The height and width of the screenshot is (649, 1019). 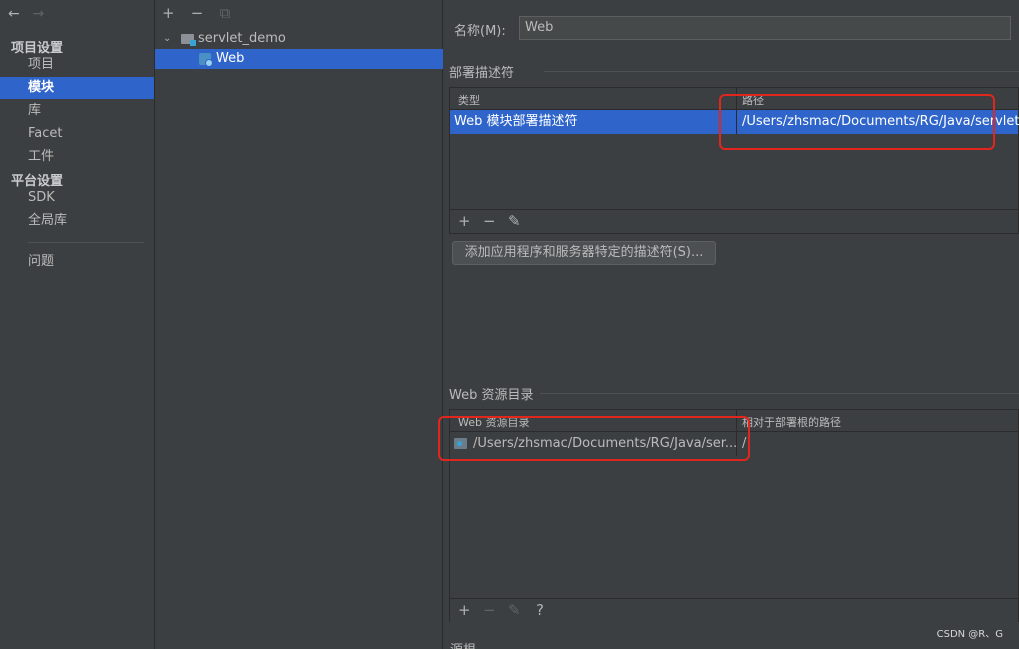 What do you see at coordinates (86, 242) in the screenshot?
I see `nav-separator` at bounding box center [86, 242].